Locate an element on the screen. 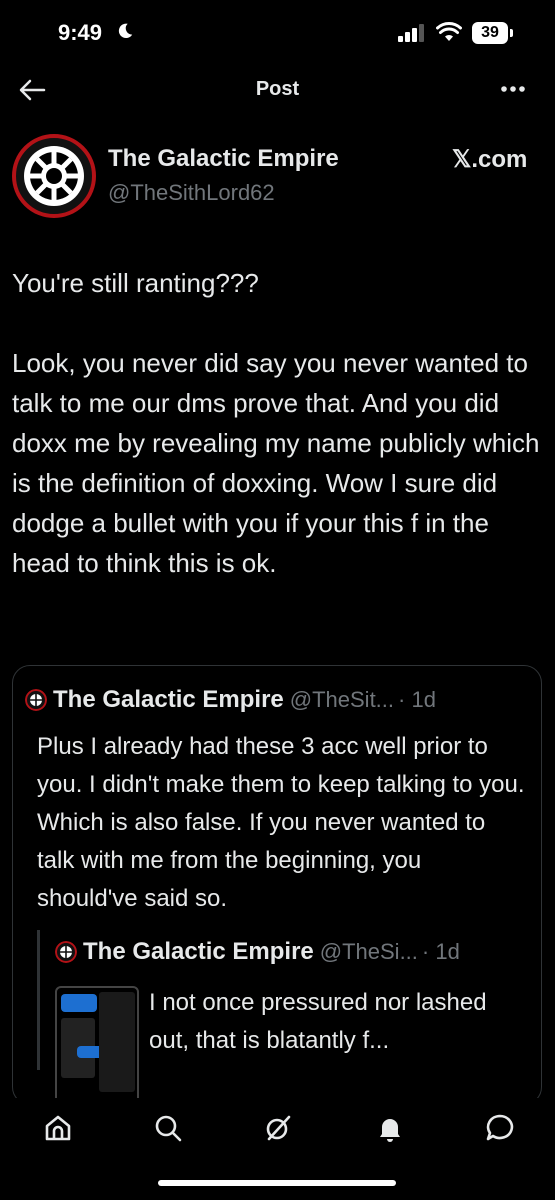 This screenshot has height=1200, width=555. wifi-icon is located at coordinates (449, 31).